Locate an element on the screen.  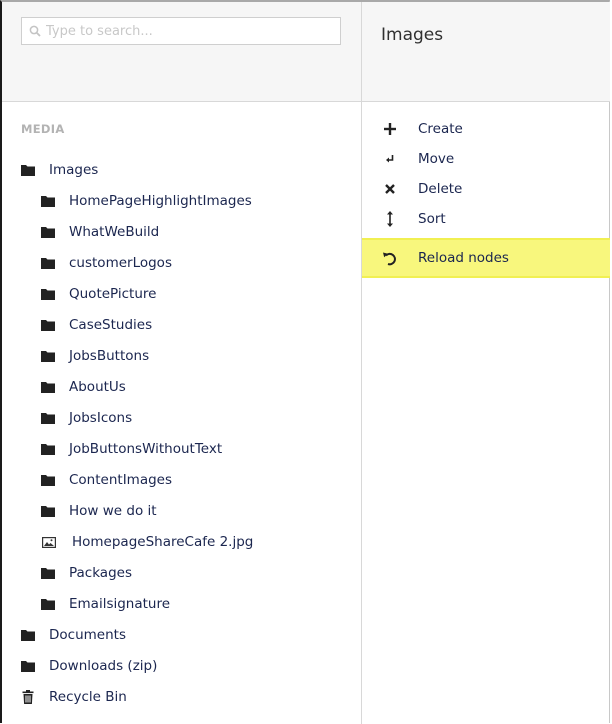
actions-header: Images is located at coordinates (486, 52).